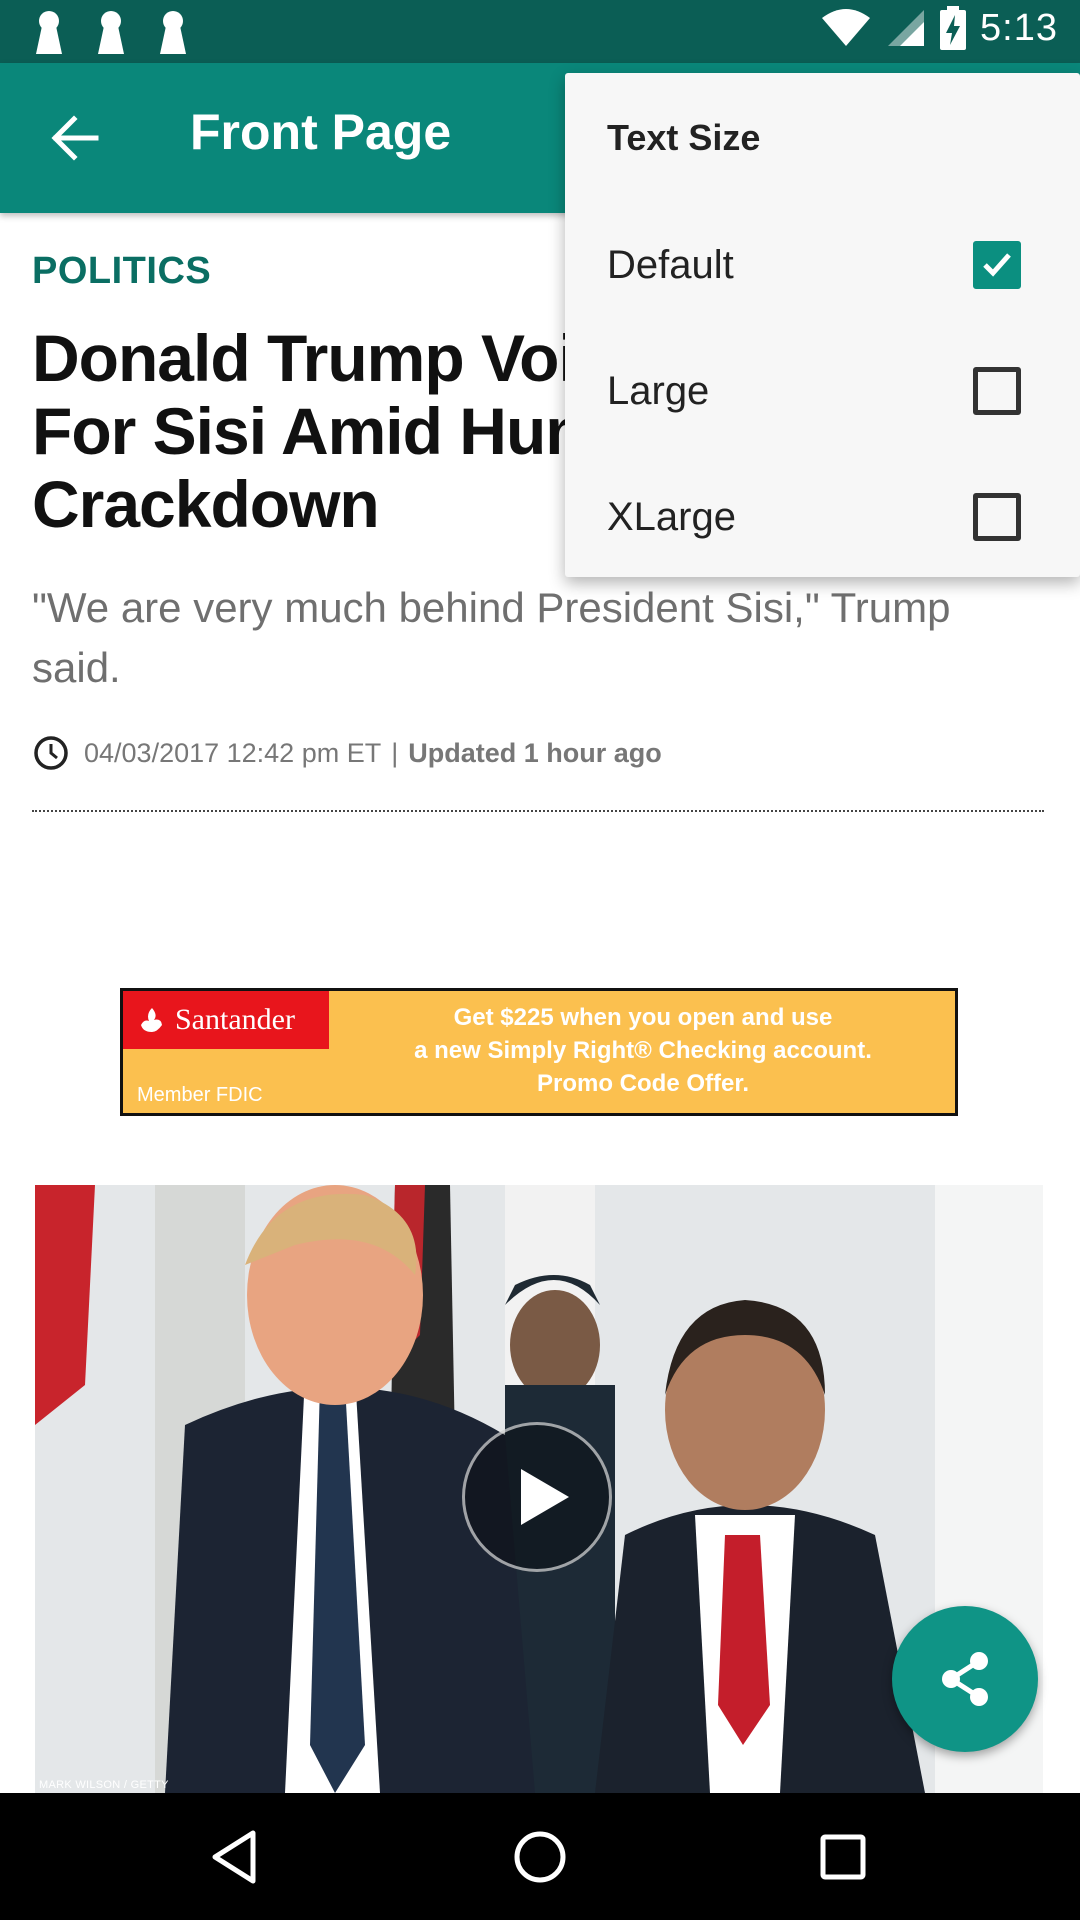 The width and height of the screenshot is (1080, 1920). I want to click on share-button, so click(965, 1679).